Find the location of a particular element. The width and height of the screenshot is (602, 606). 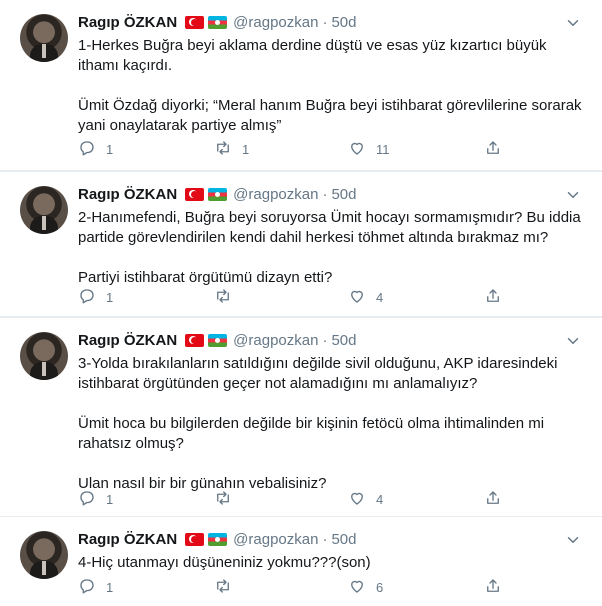

like-button: 6 is located at coordinates (365, 587).